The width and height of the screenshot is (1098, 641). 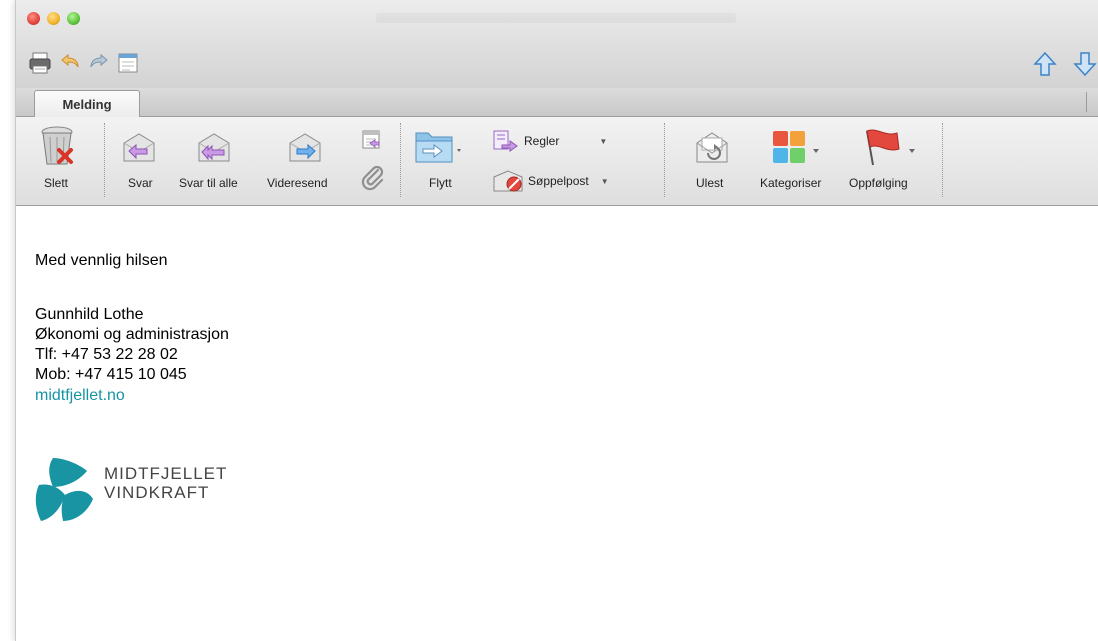 What do you see at coordinates (1091, 102) in the screenshot?
I see `ribbon-collapse-handle` at bounding box center [1091, 102].